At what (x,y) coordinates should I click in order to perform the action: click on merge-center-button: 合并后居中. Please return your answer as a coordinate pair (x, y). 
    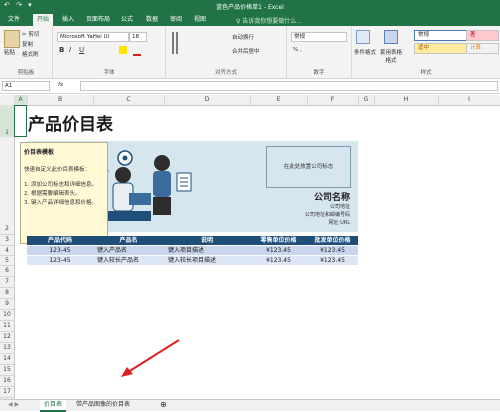
    Looking at the image, I should click on (246, 51).